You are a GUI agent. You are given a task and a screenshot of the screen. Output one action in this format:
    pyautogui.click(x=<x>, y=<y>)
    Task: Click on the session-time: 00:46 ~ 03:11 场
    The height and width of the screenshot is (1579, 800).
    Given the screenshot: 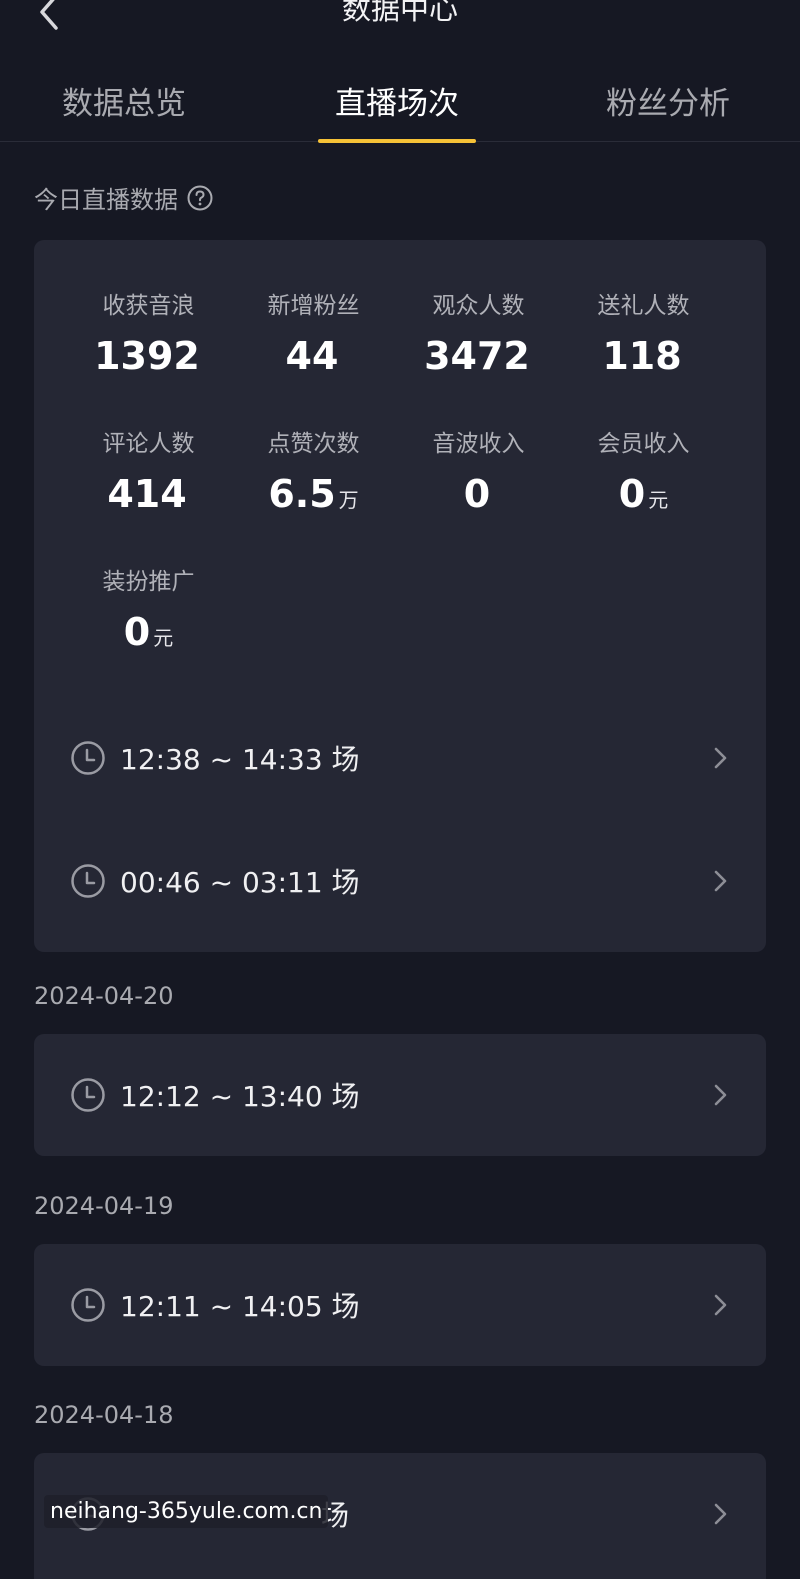 What is the action you would take?
    pyautogui.click(x=240, y=882)
    